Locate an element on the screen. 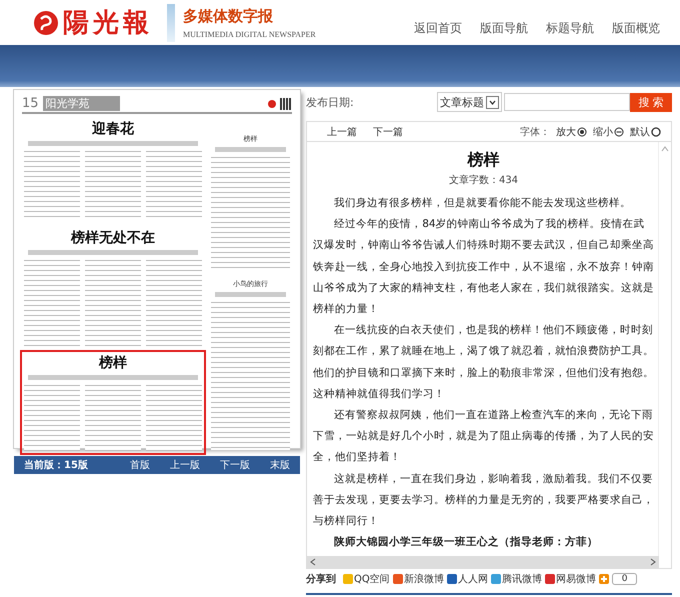 The image size is (680, 597). circle-icon is located at coordinates (656, 131).